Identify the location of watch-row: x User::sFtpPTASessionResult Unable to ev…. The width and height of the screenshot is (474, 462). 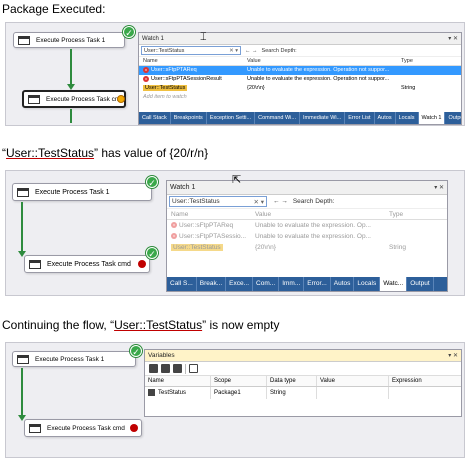
(300, 79).